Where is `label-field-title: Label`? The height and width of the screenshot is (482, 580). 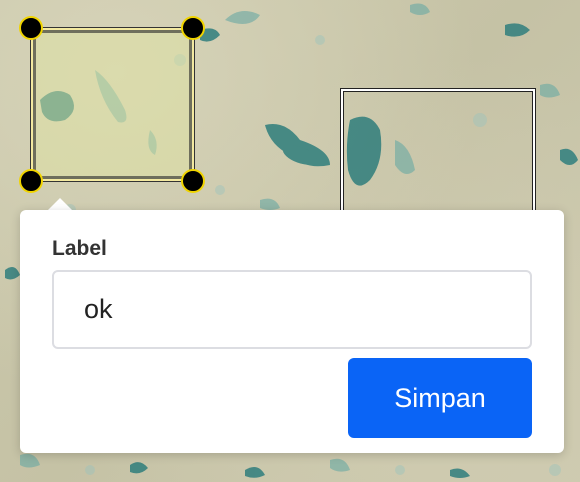
label-field-title: Label is located at coordinates (79, 248).